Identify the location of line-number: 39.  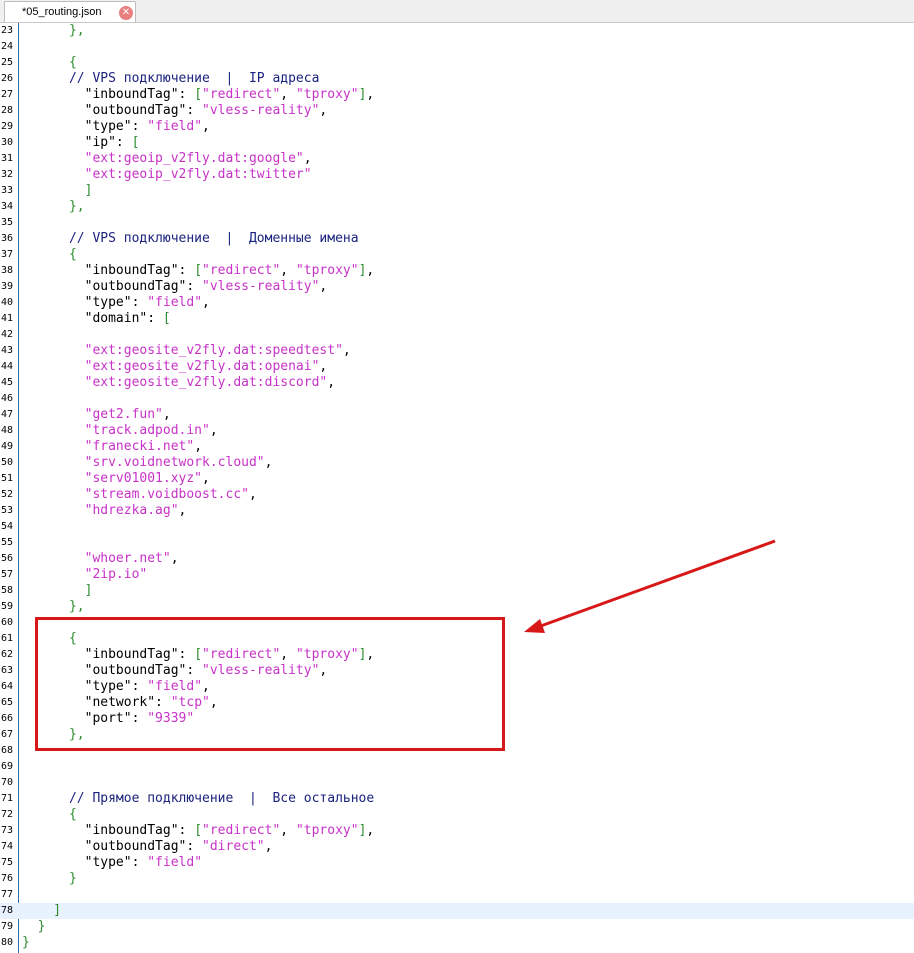
(7, 286).